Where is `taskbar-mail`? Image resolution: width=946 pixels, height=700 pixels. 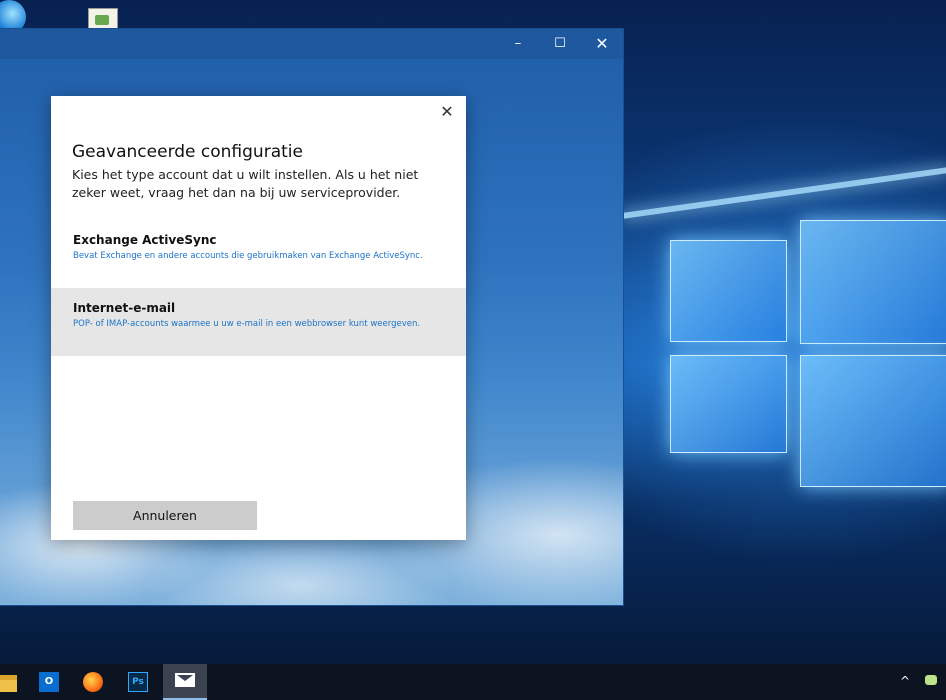
taskbar-mail is located at coordinates (185, 682).